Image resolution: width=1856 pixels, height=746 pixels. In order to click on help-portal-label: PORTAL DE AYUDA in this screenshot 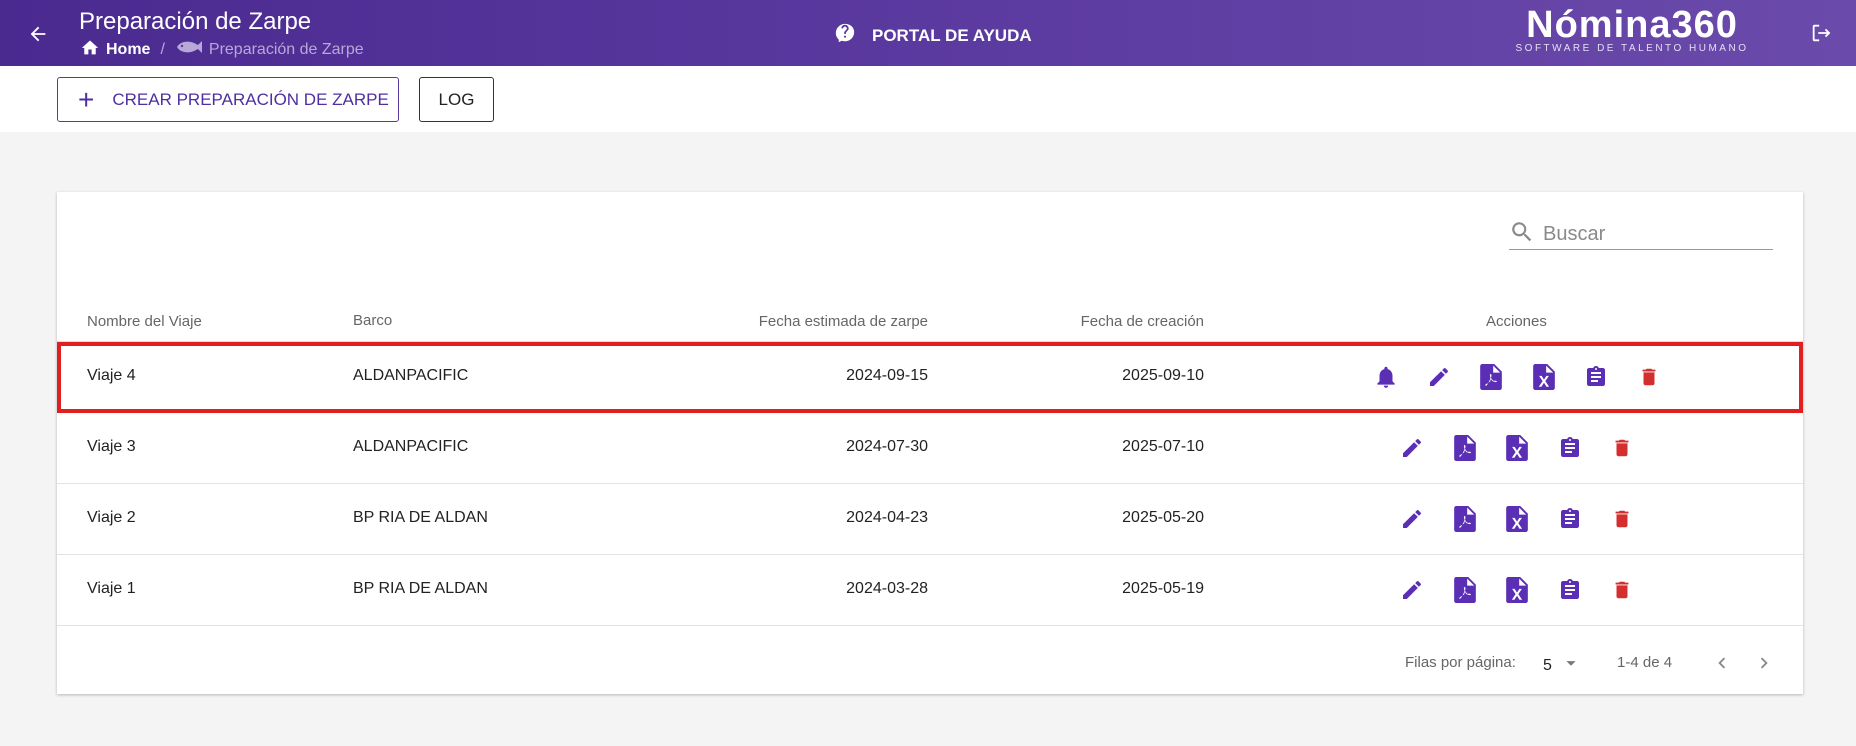, I will do `click(952, 35)`.